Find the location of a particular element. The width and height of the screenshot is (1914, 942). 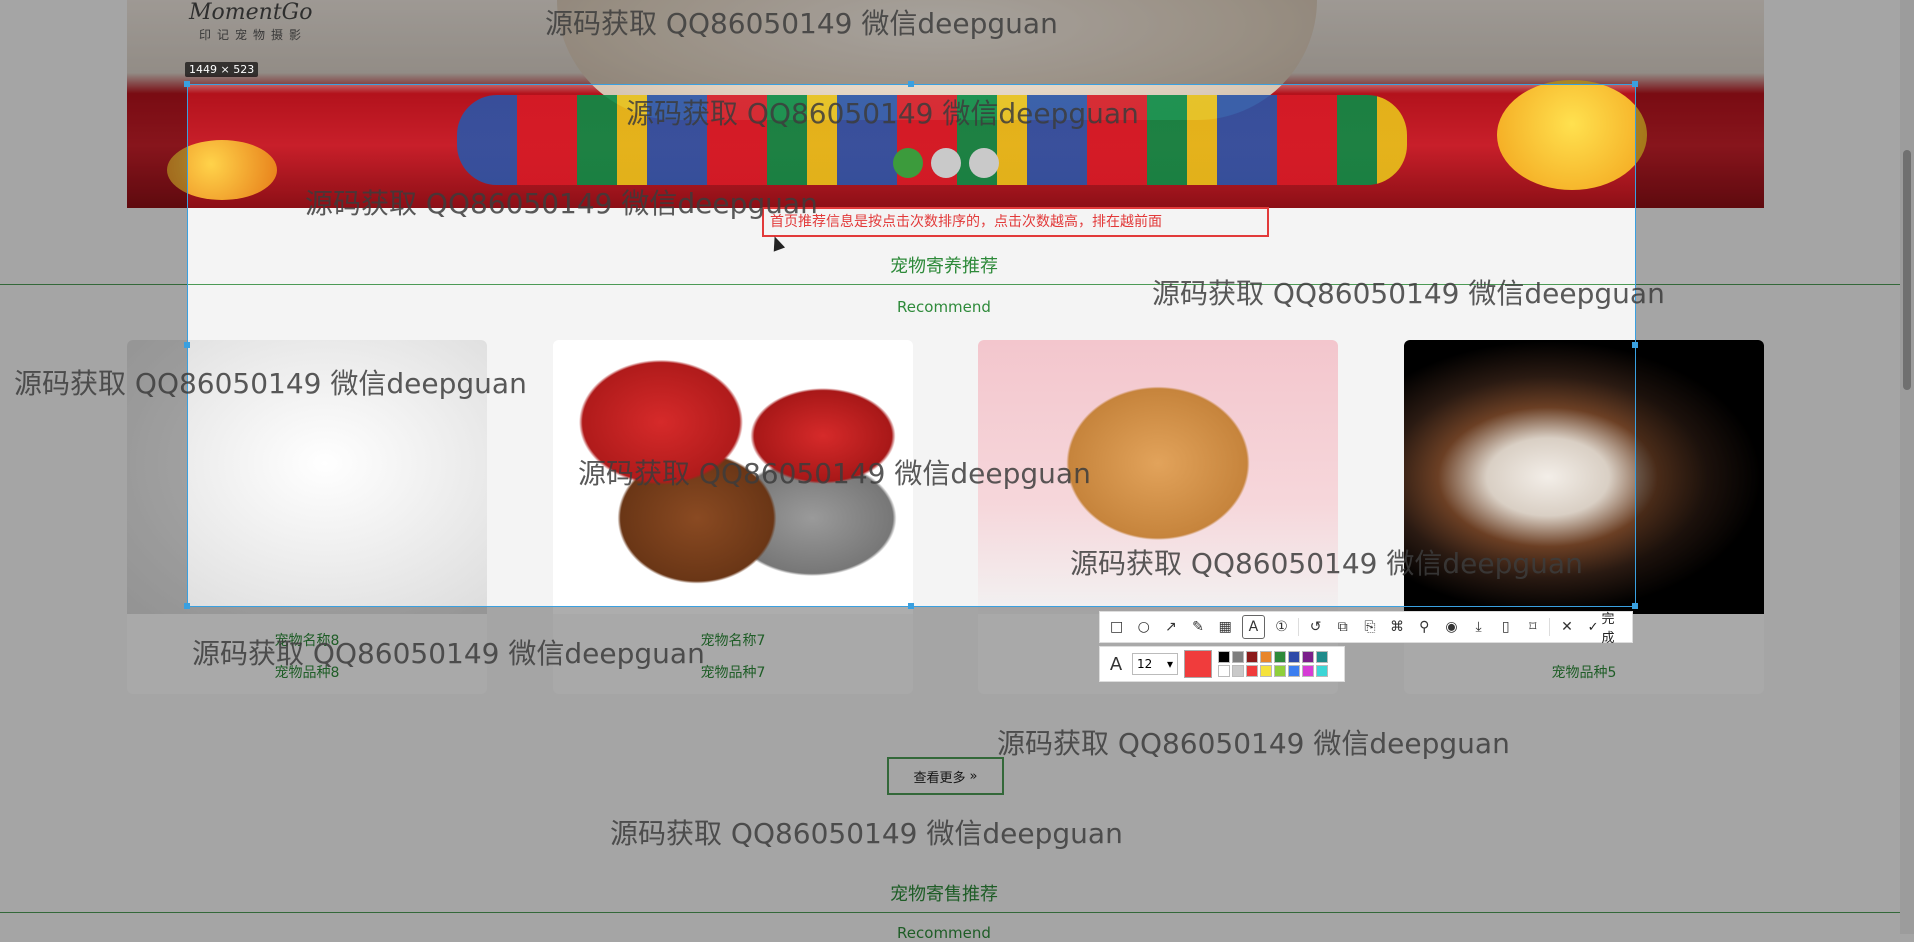

translate-icon: ⌘ is located at coordinates (1397, 627).